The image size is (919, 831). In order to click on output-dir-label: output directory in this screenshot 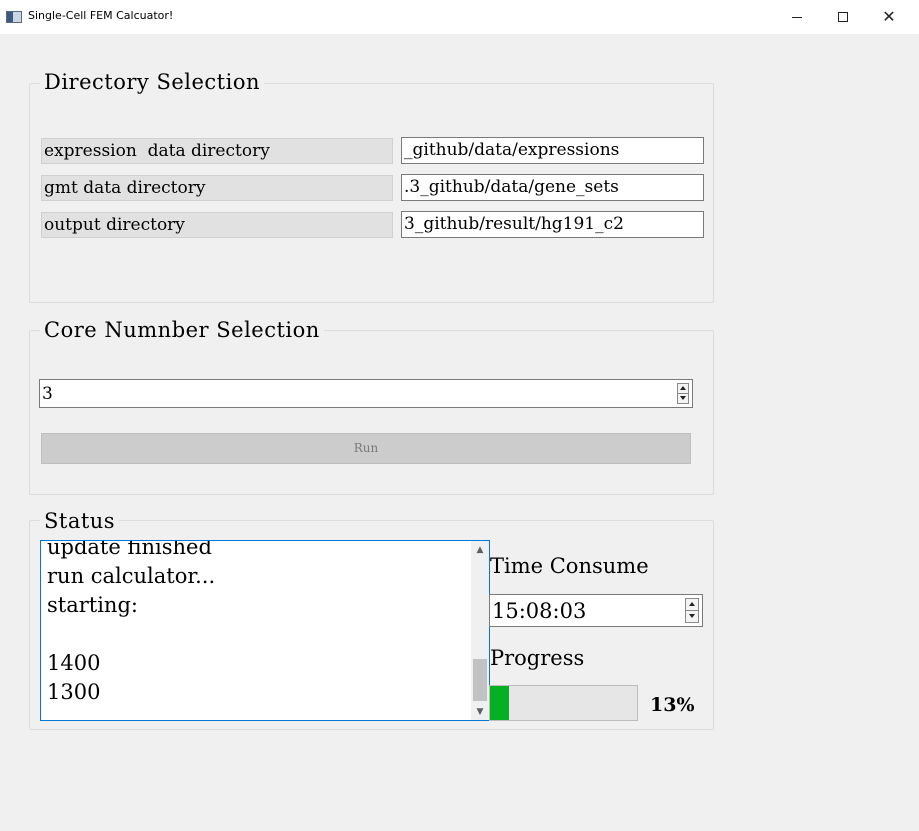, I will do `click(217, 225)`.